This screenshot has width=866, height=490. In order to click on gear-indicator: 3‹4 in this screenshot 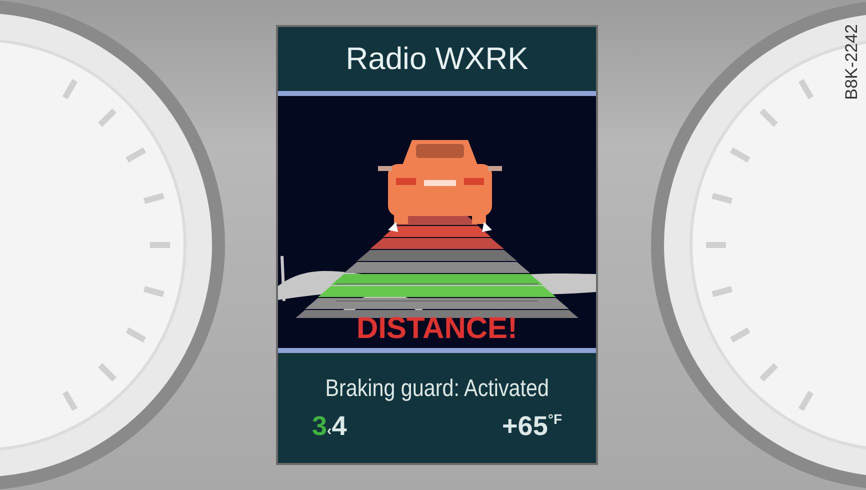, I will do `click(329, 426)`.